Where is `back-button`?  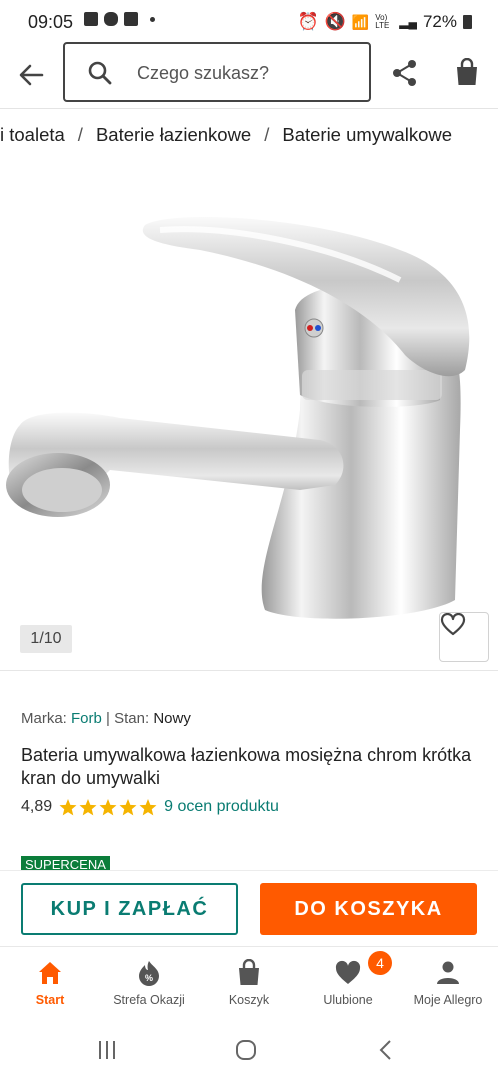
back-button is located at coordinates (31, 75).